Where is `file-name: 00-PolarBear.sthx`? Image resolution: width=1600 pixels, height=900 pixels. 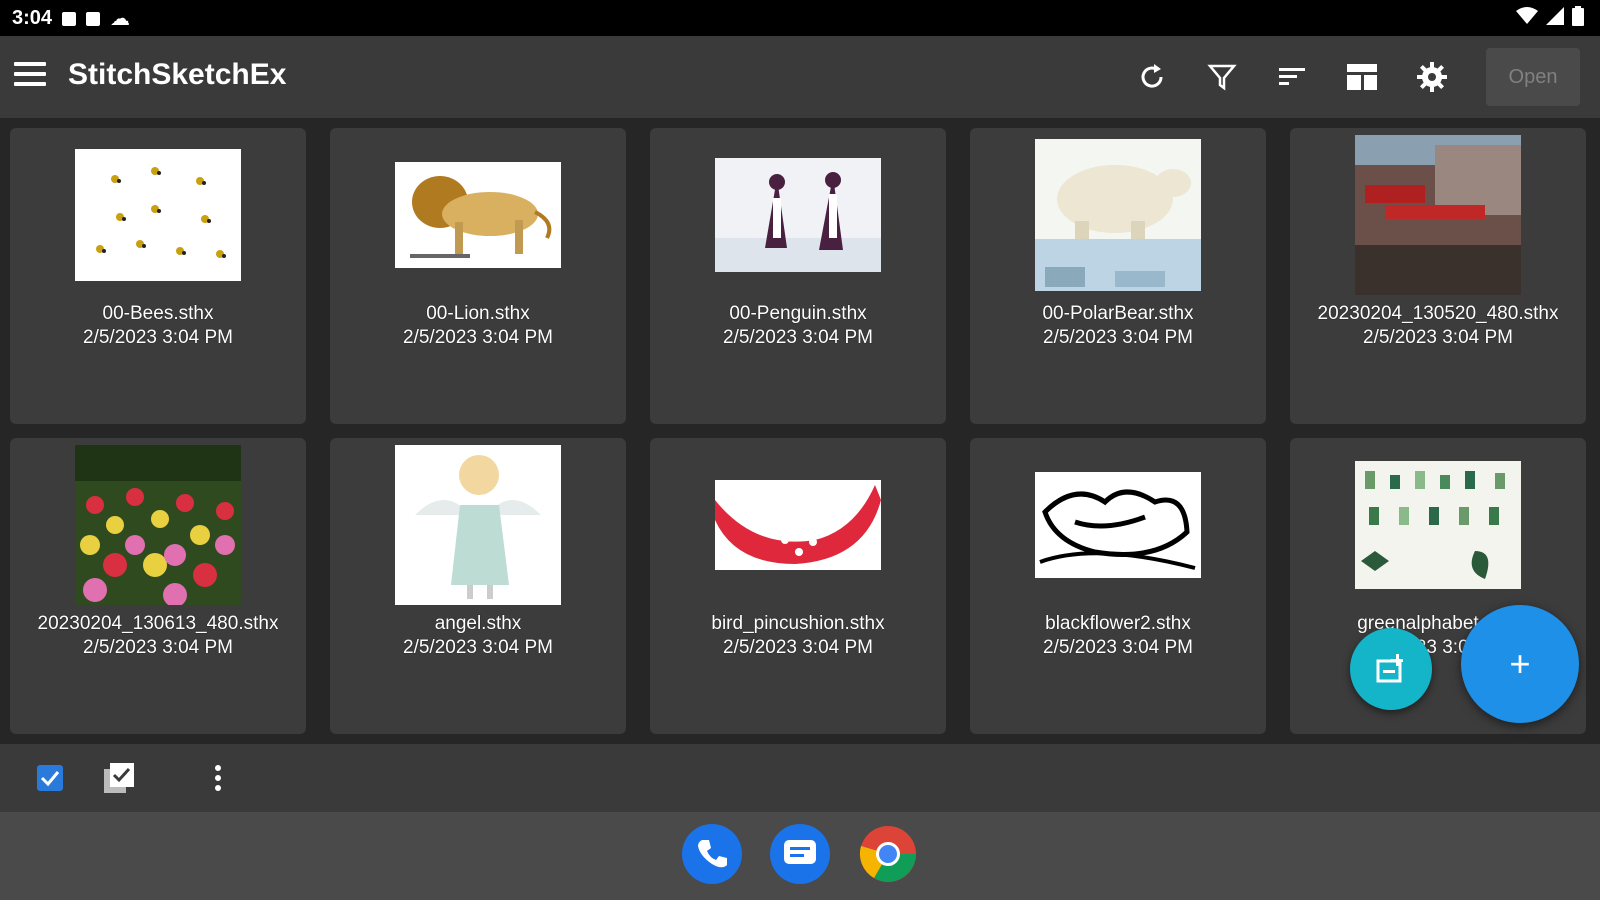
file-name: 00-PolarBear.sthx is located at coordinates (1118, 313).